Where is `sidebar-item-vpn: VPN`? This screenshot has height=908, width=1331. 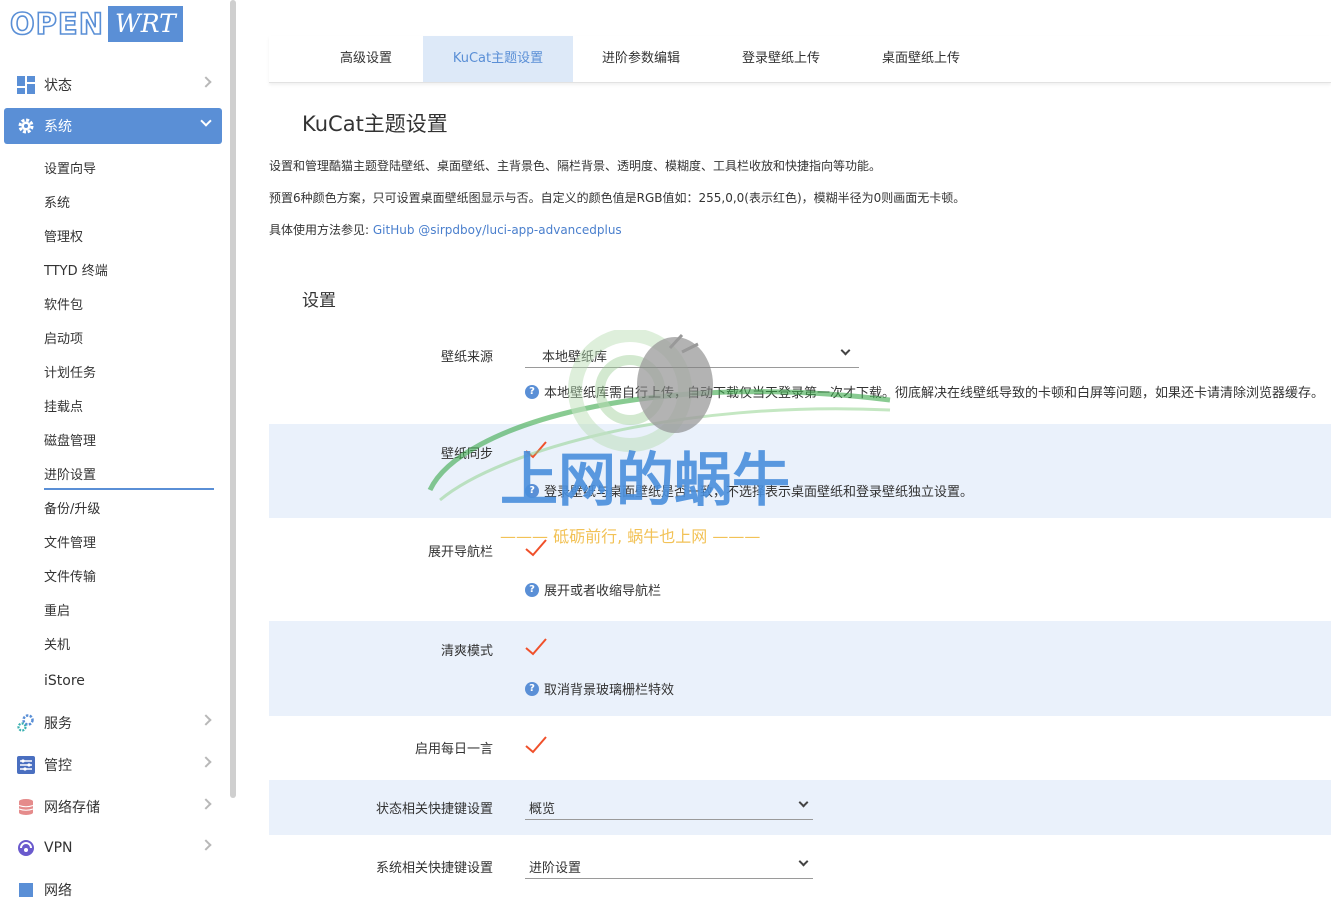 sidebar-item-vpn: VPN is located at coordinates (113, 848).